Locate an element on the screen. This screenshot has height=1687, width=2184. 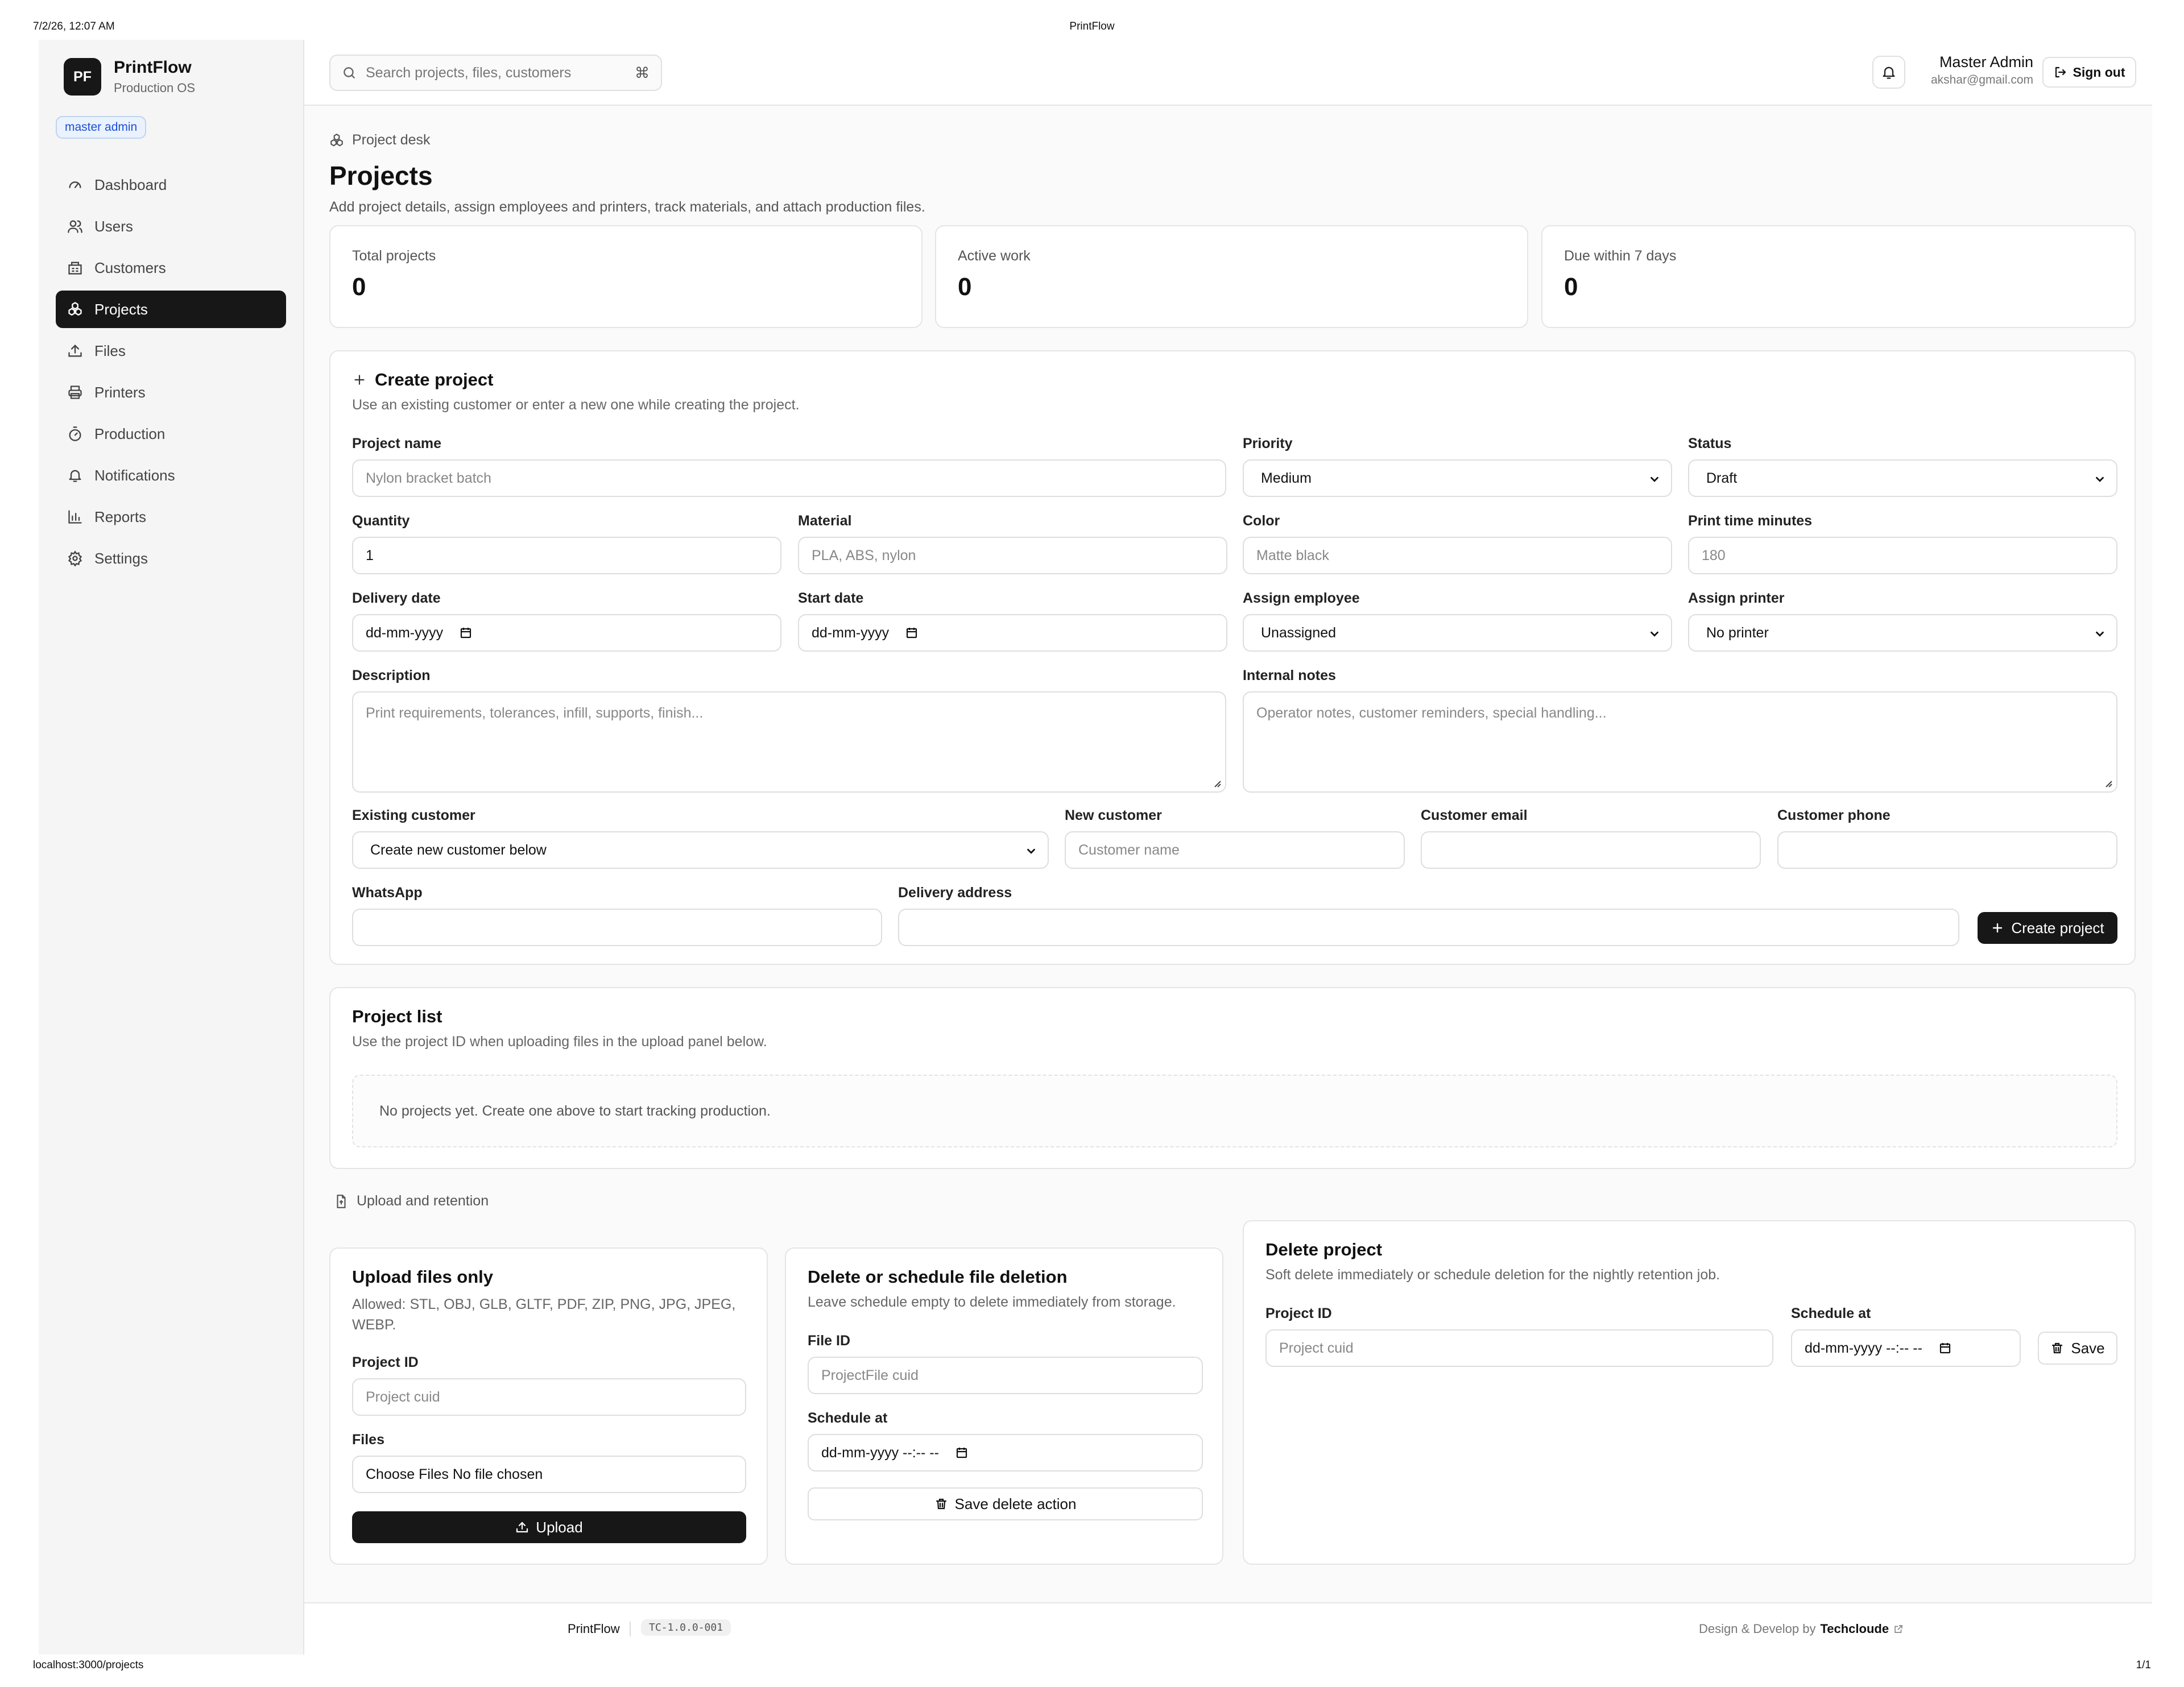
print-footer: localhost:3000/projects 1/1 is located at coordinates (1092, 1667).